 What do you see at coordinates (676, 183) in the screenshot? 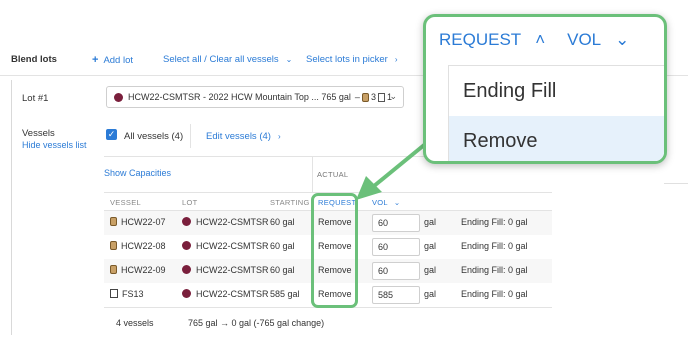
I see `divider` at bounding box center [676, 183].